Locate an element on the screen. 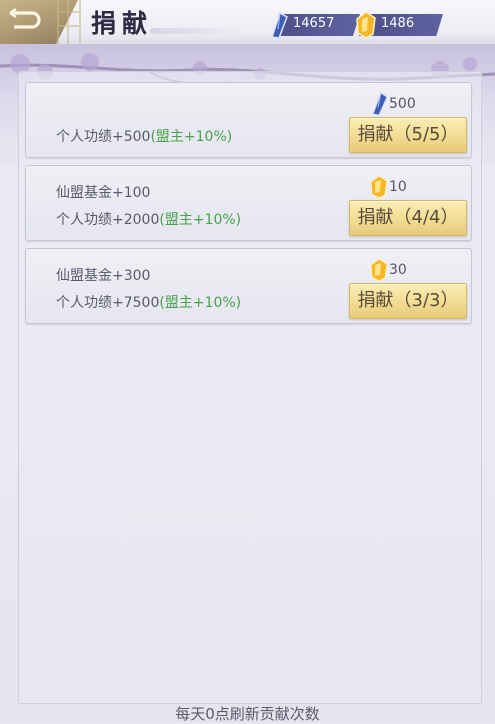 The width and height of the screenshot is (495, 724). crystal-balance: 14657 is located at coordinates (314, 23).